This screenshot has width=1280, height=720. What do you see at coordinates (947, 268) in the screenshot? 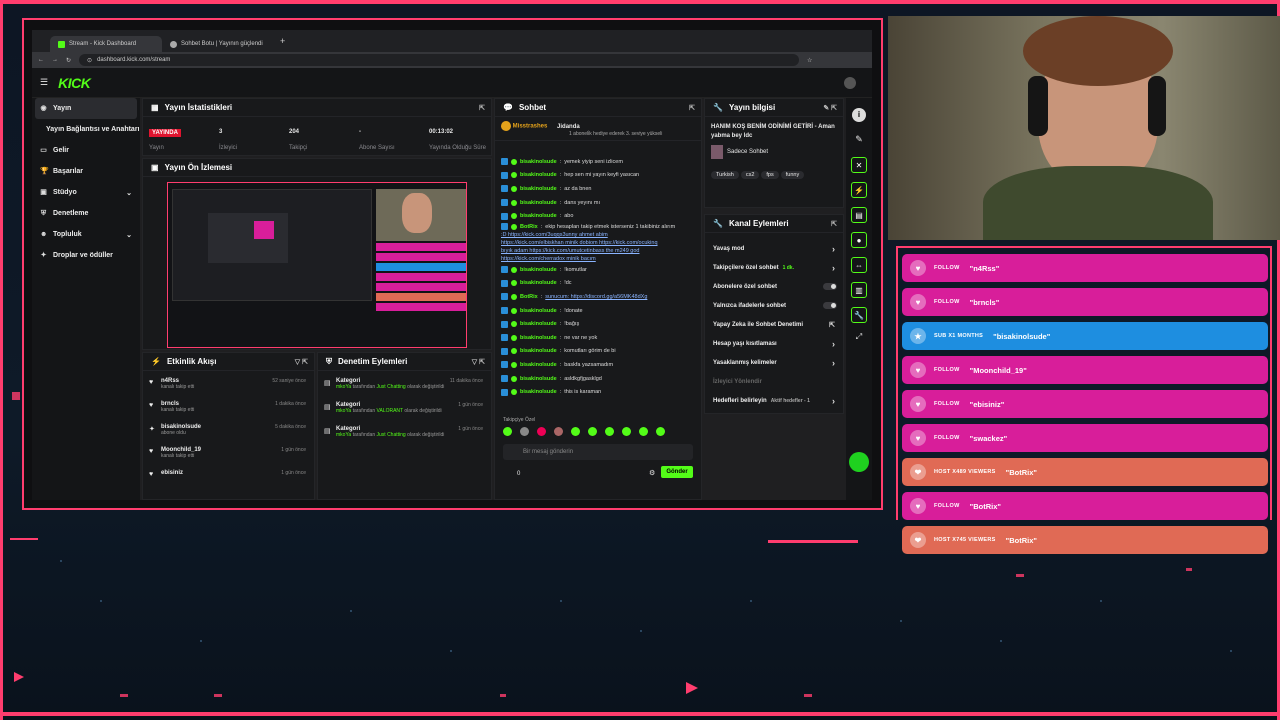
I see `alert-kind: FOLLOW` at bounding box center [947, 268].